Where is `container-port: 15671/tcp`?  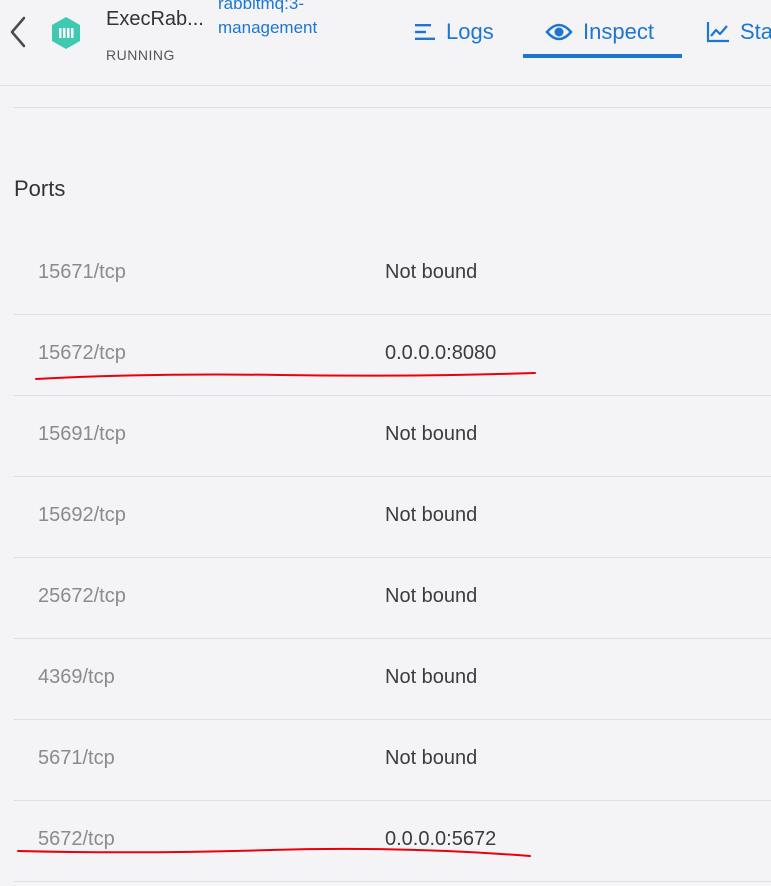
container-port: 15671/tcp is located at coordinates (82, 272).